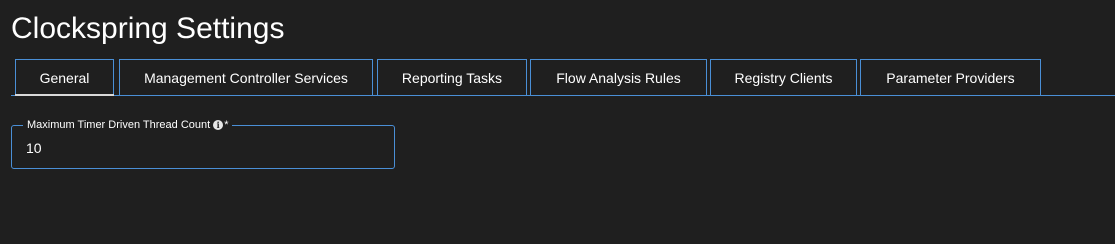 Image resolution: width=1115 pixels, height=244 pixels. I want to click on thread-count-field: Maximum Timer Driven Thread Count i *, so click(203, 143).